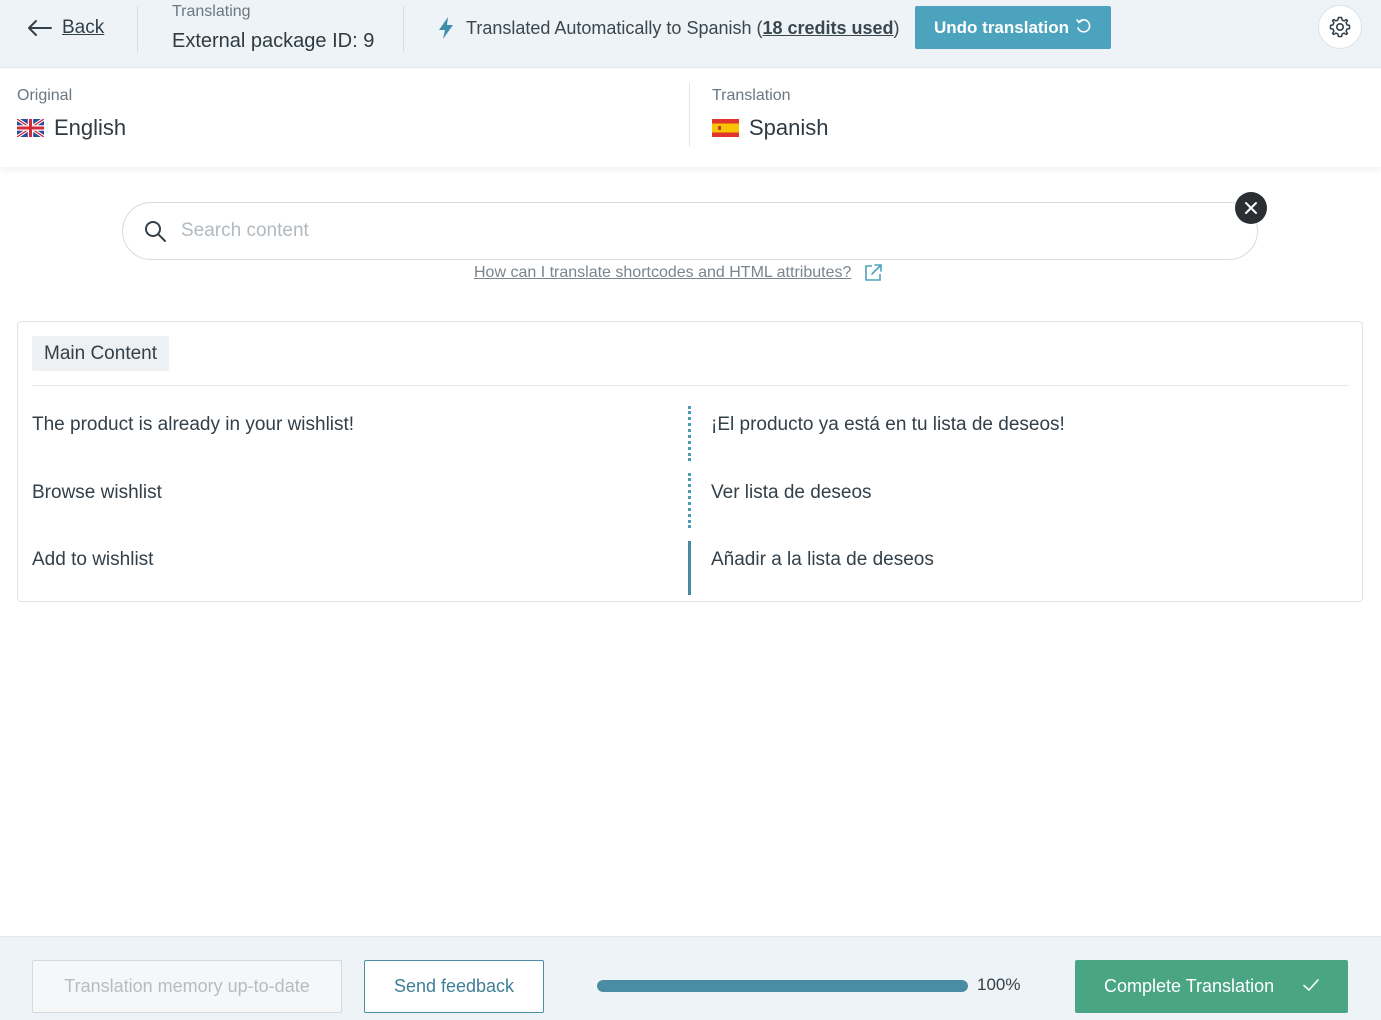 This screenshot has height=1020, width=1381. I want to click on complete-translation-marker, so click(689, 568).